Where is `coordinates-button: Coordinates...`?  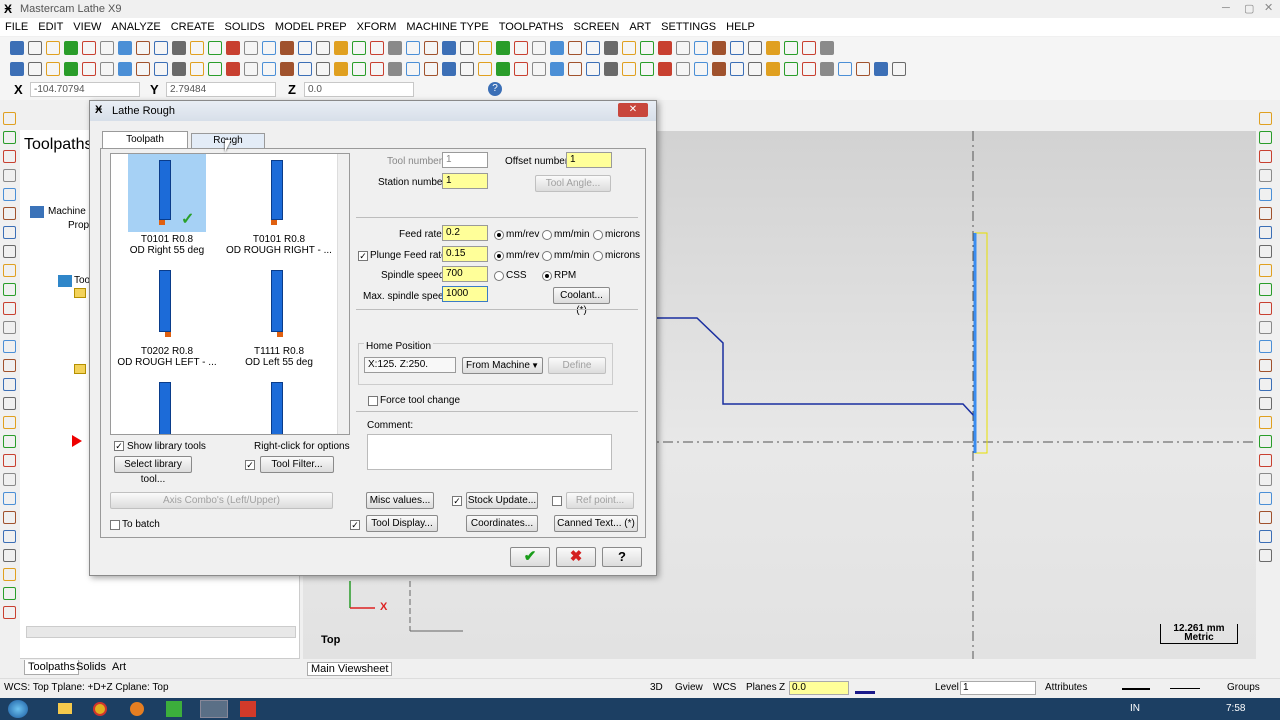
coordinates-button: Coordinates... is located at coordinates (502, 523).